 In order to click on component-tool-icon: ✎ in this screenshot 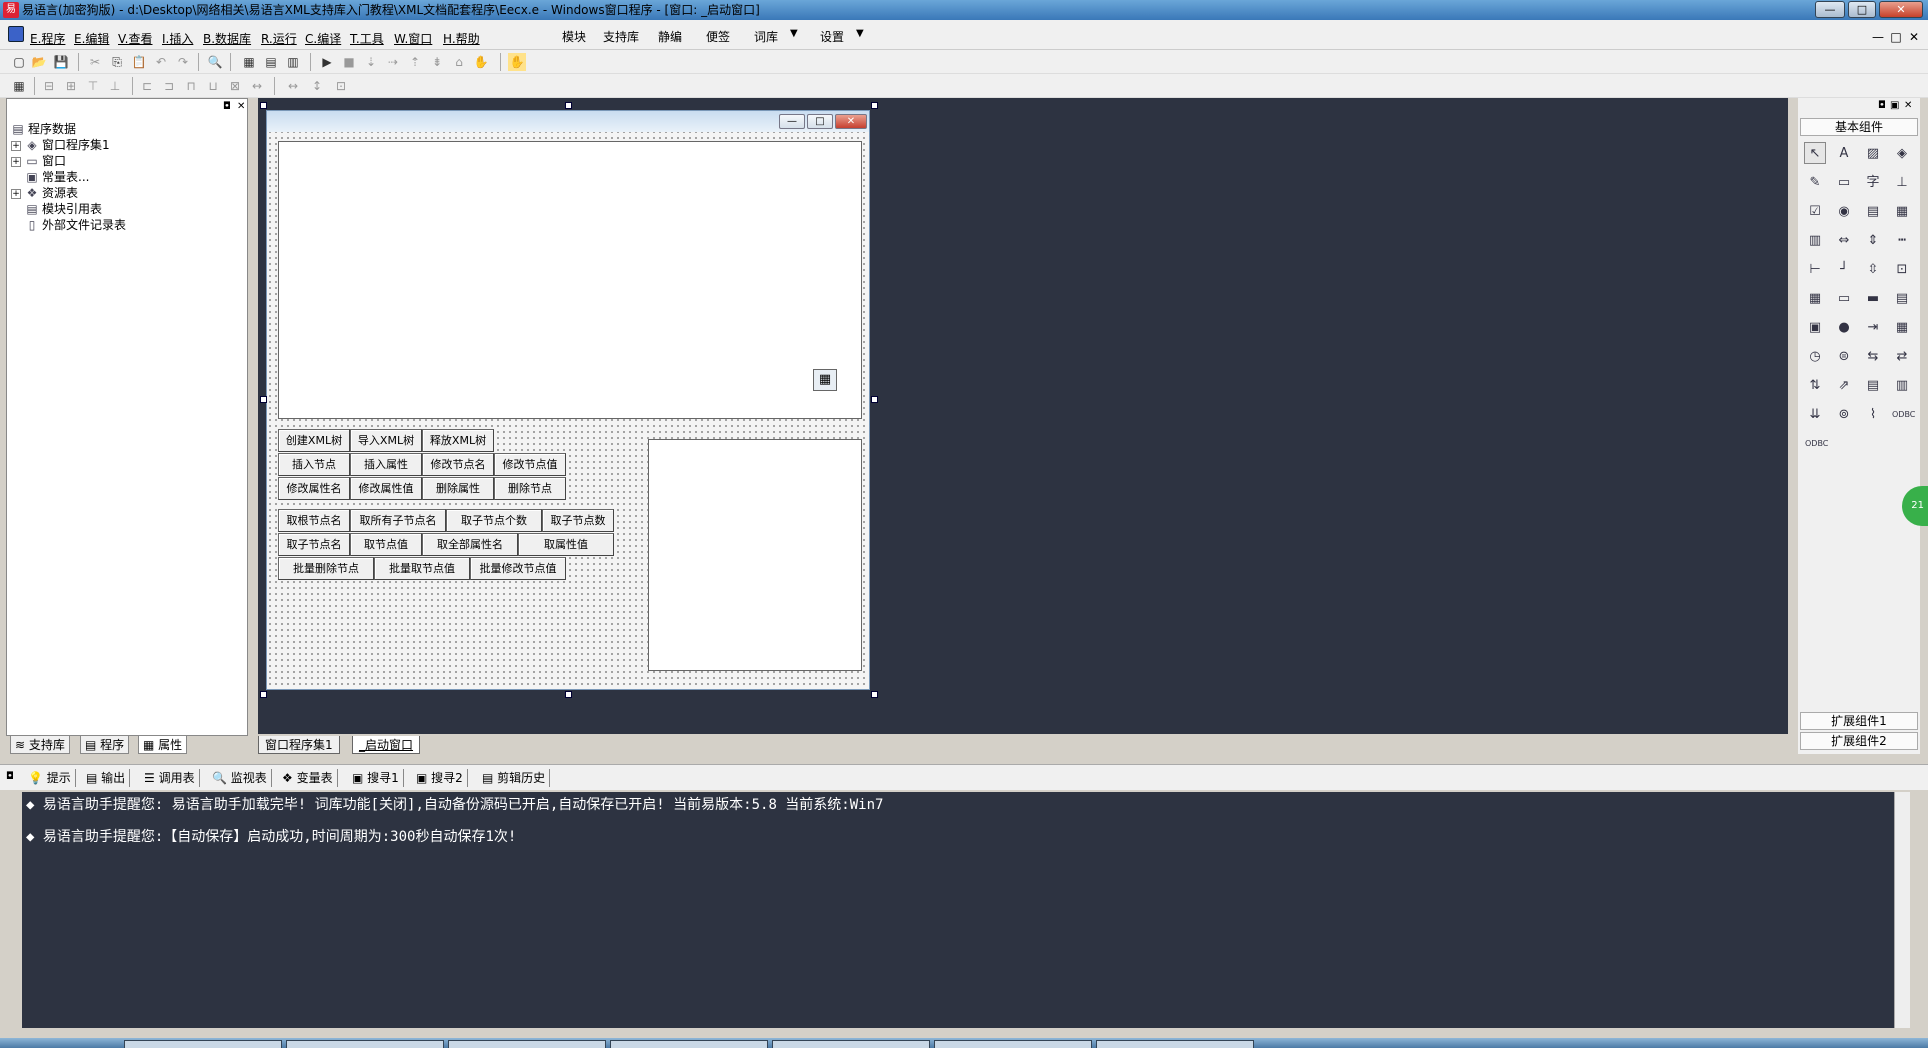, I will do `click(1815, 182)`.